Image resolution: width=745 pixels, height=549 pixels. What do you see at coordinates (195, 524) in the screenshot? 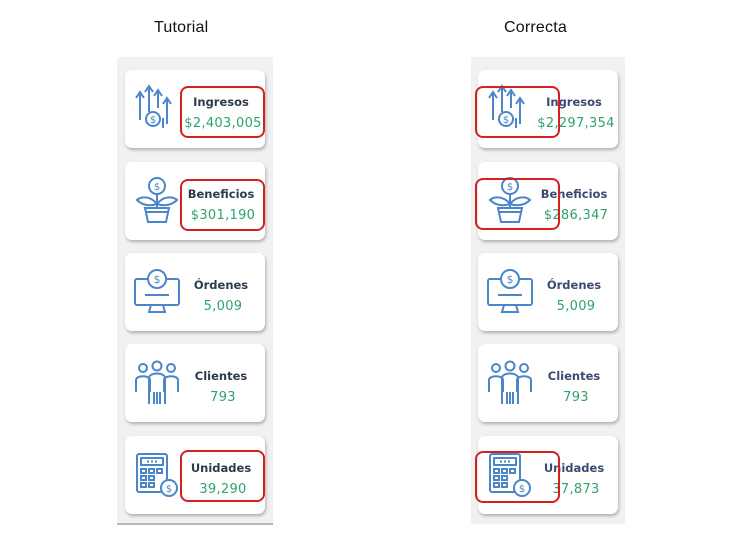
I see `tutorial-panel-bottom-border` at bounding box center [195, 524].